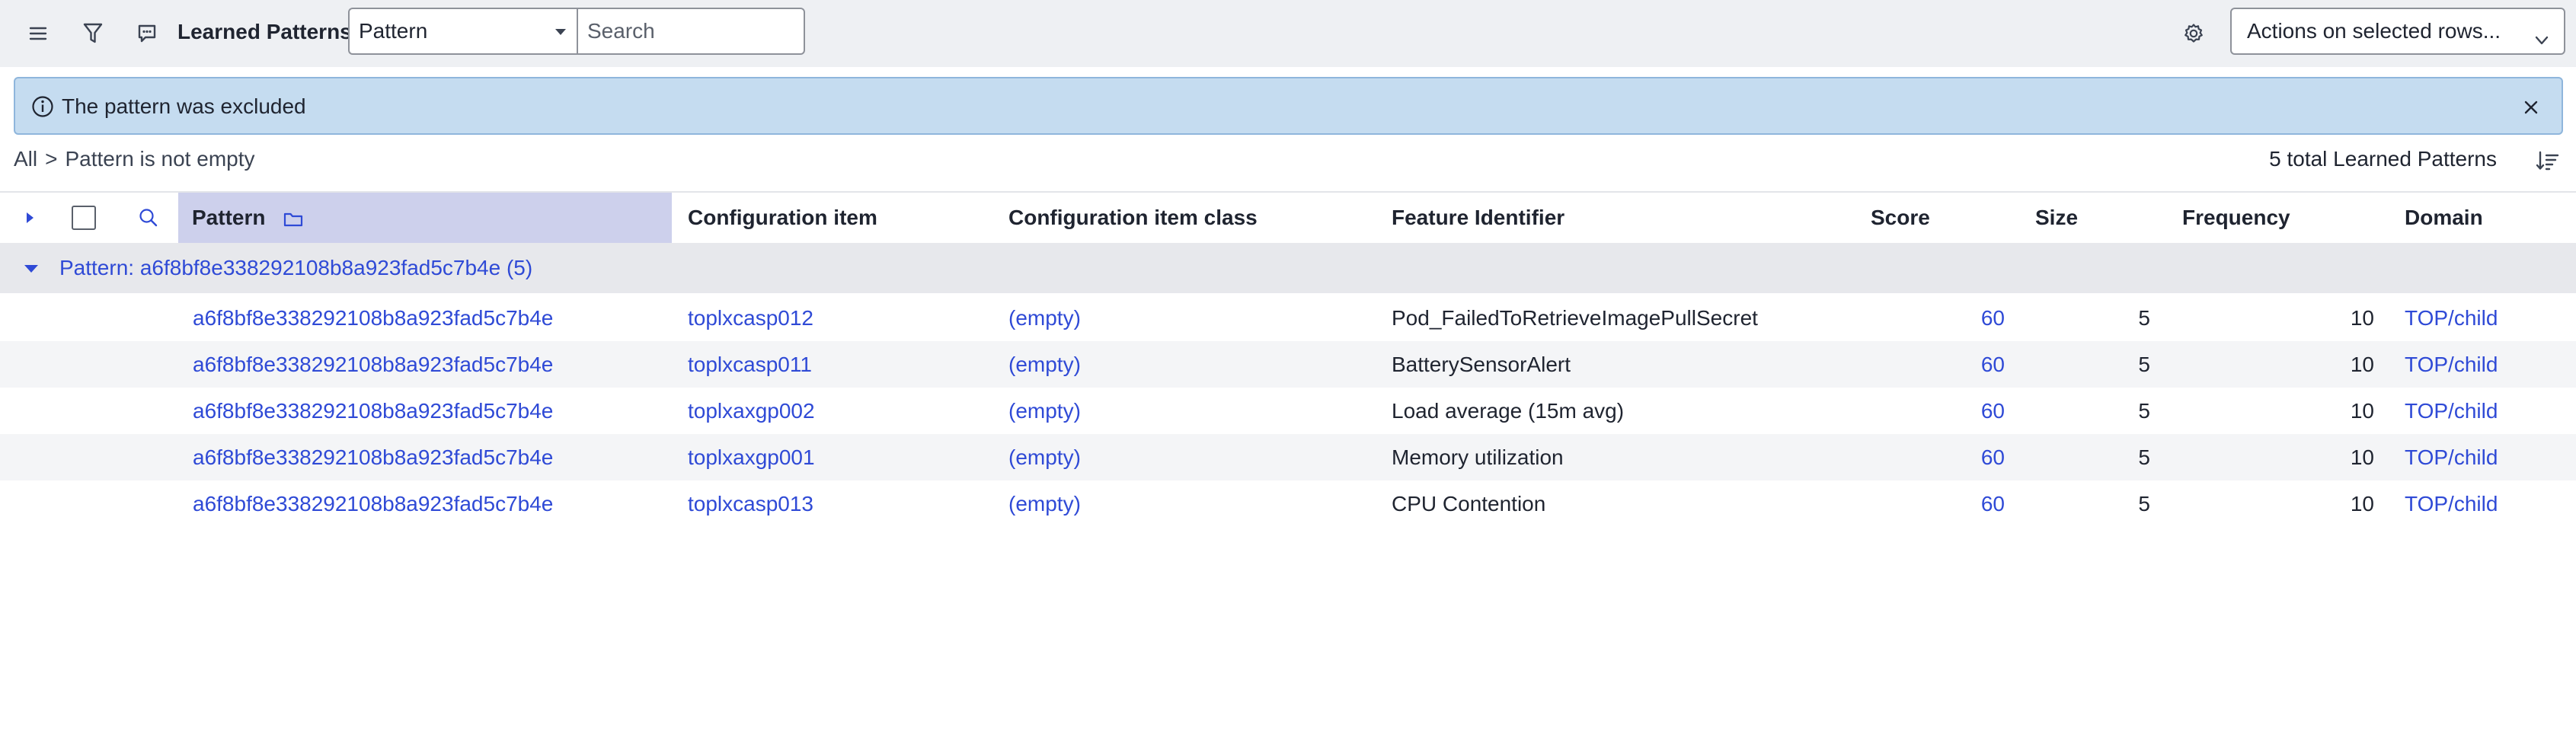  I want to click on cell-configuration-item: toplxcasp011, so click(750, 364).